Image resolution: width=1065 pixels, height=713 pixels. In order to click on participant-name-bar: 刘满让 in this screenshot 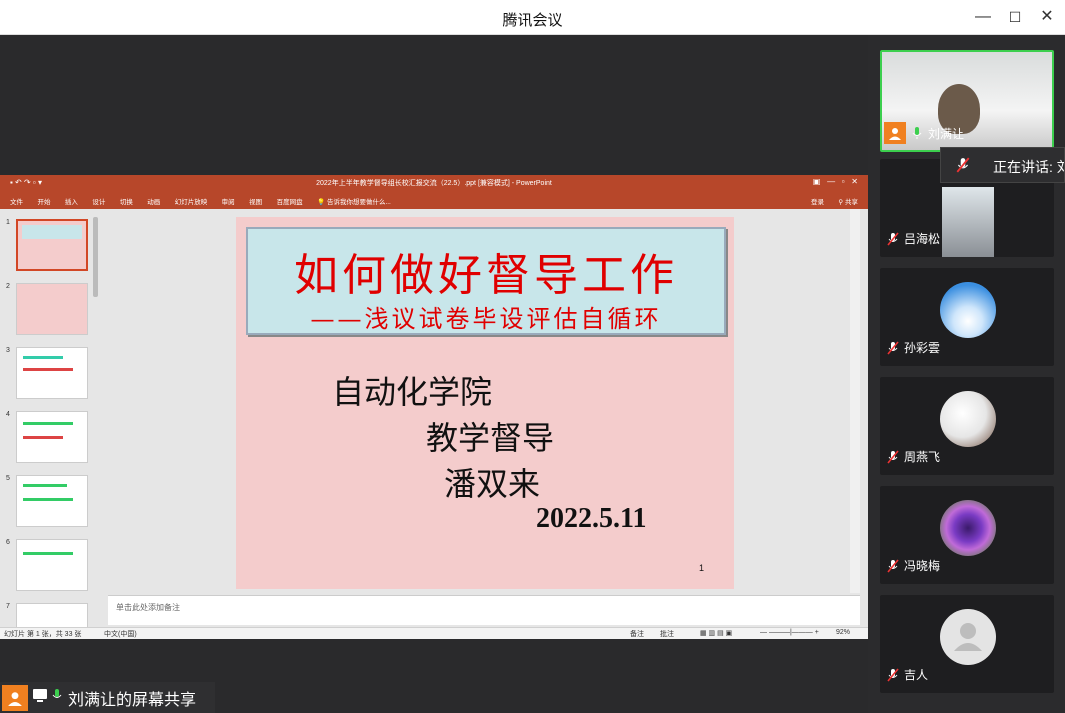, I will do `click(923, 133)`.